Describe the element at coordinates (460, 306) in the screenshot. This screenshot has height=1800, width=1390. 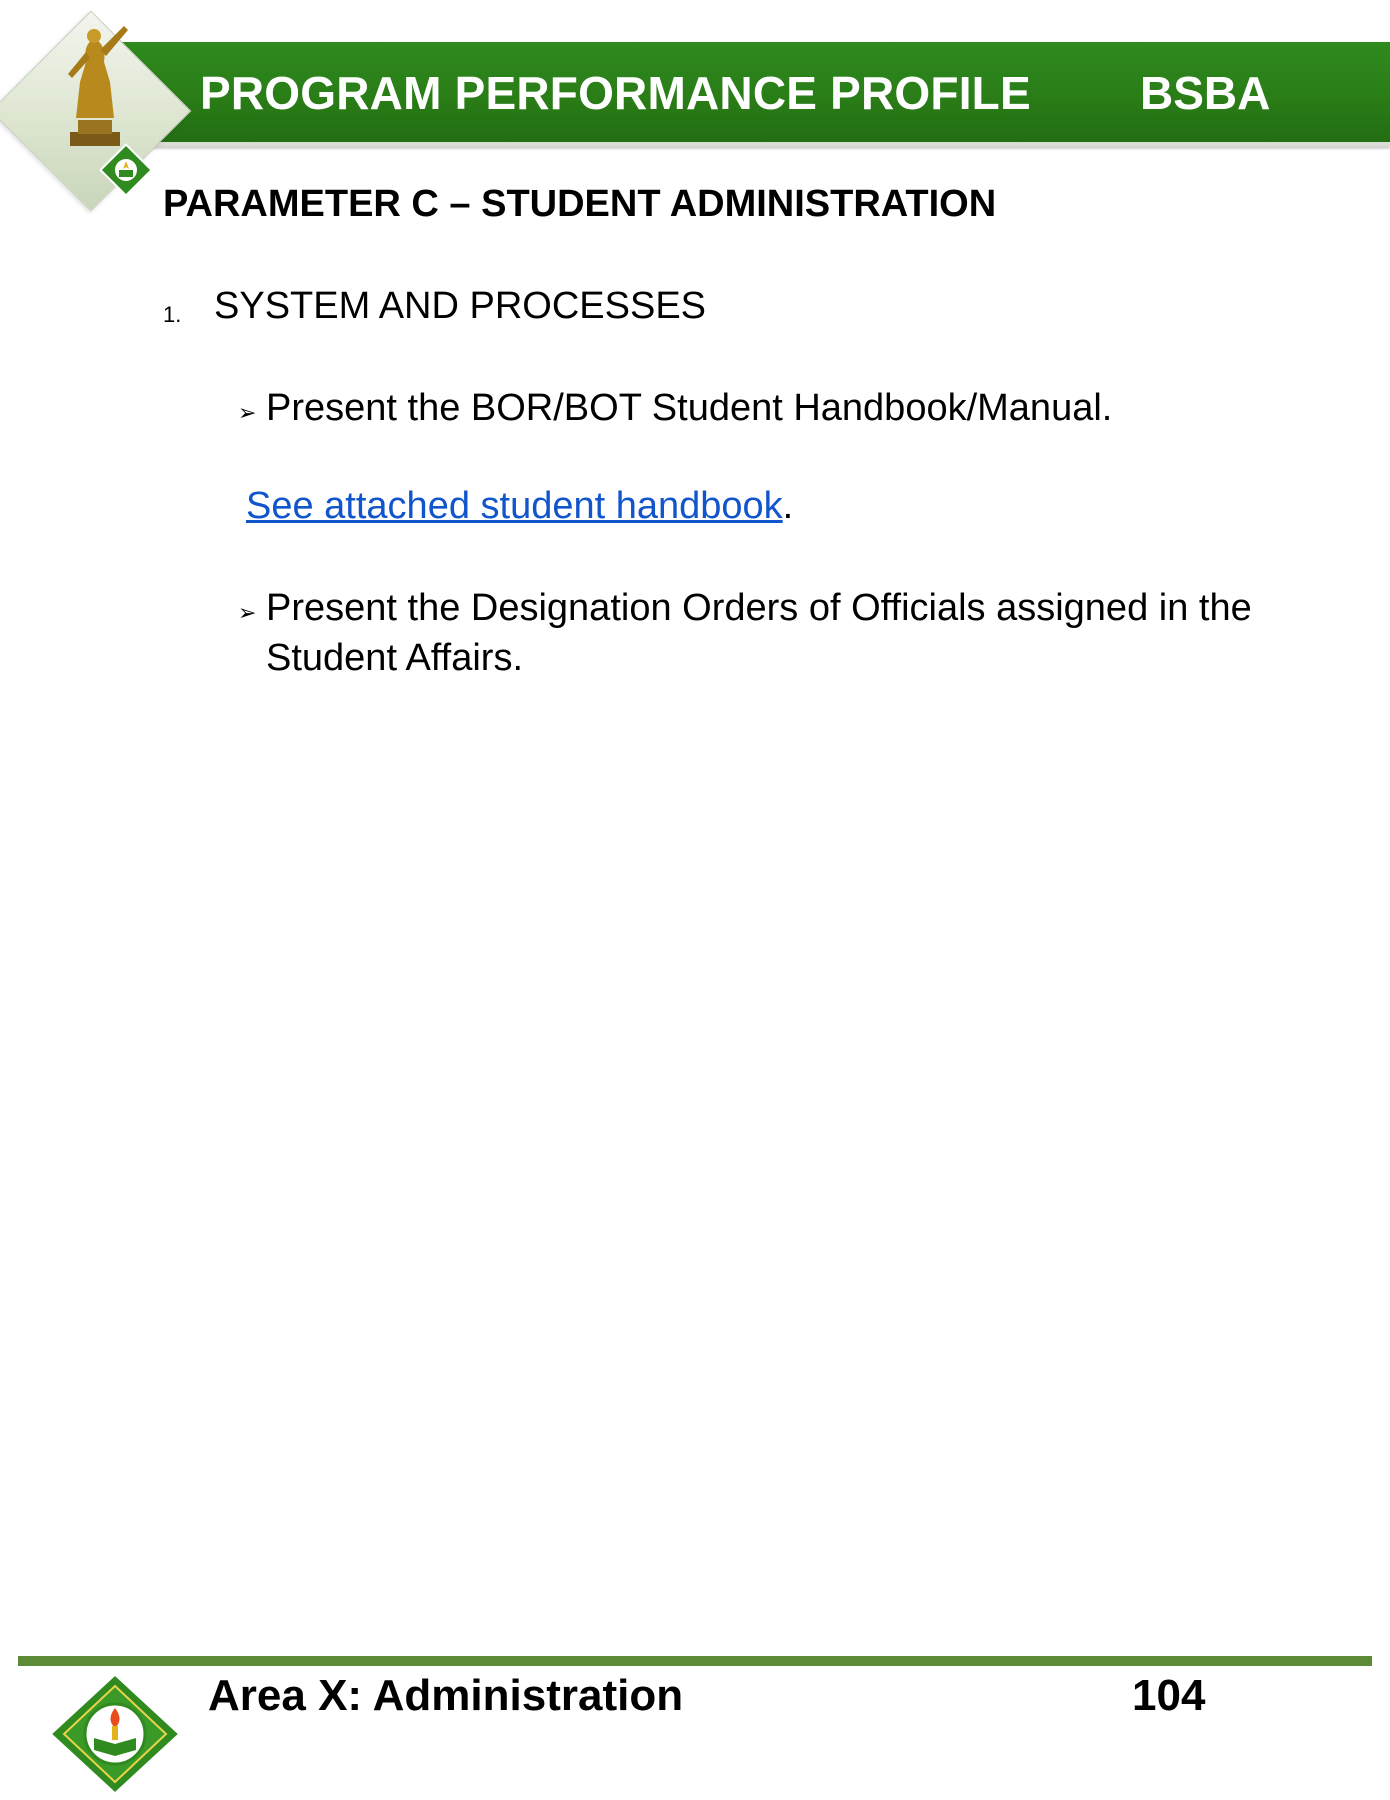
I see `list-item-title: SYSTEM AND PROCESSES` at that location.